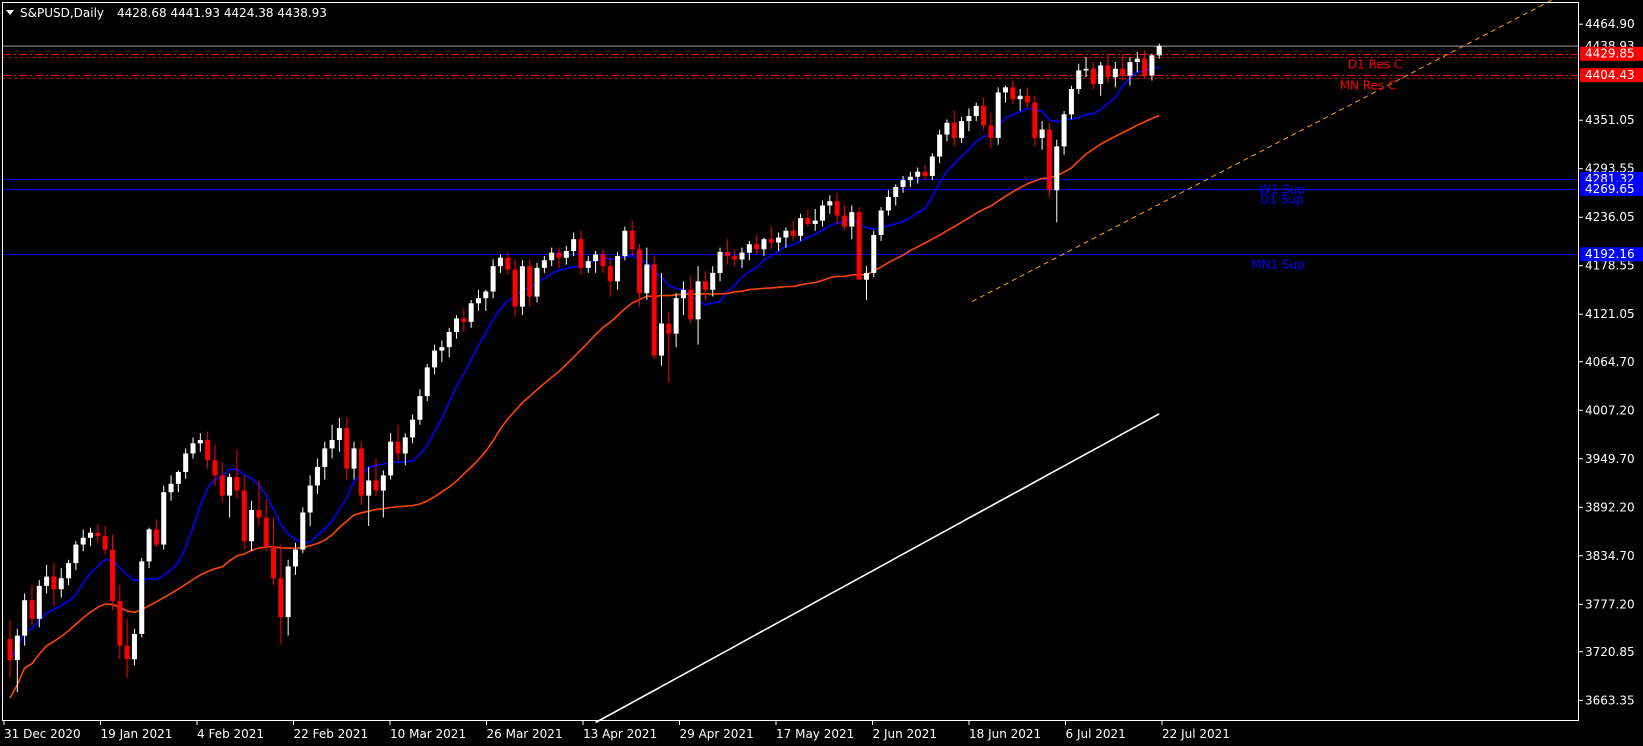 The height and width of the screenshot is (746, 1643). I want to click on y-tick-label: 4064.70, so click(1610, 362).